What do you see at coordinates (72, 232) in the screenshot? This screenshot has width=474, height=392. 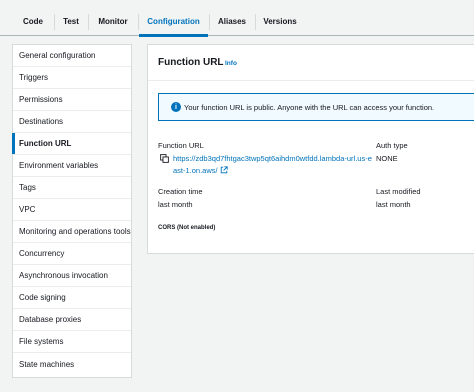 I see `sidebar-item-monitoring: Monitoring and operations tools` at bounding box center [72, 232].